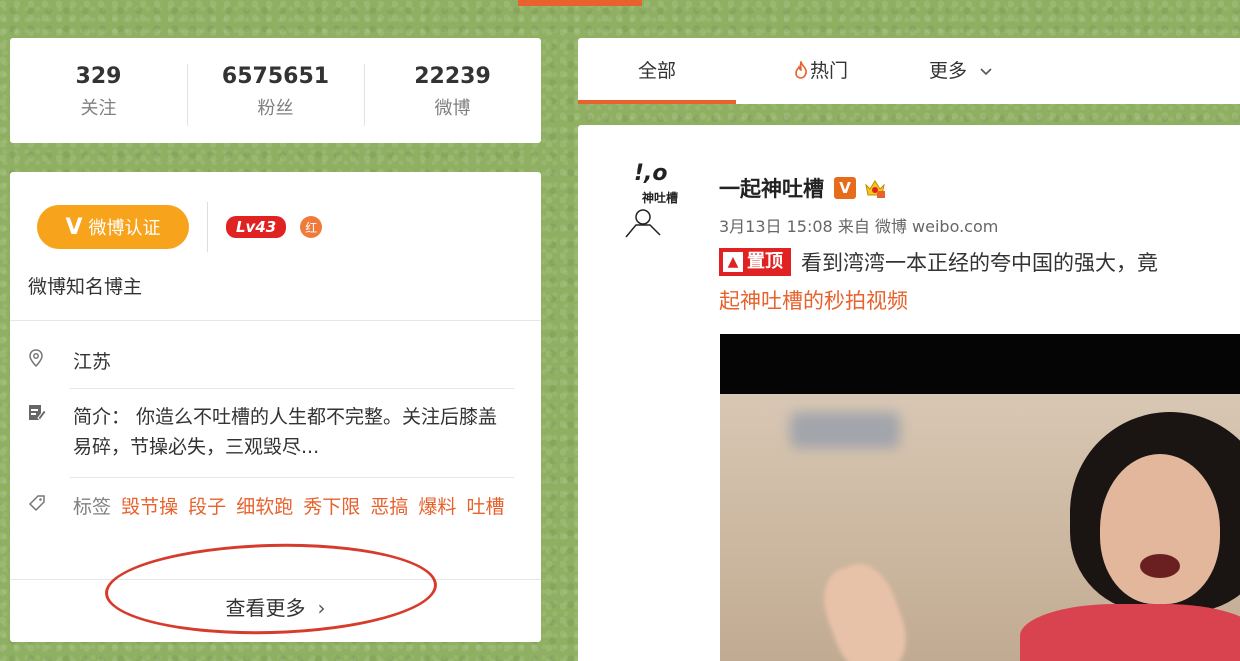  Describe the element at coordinates (771, 188) in the screenshot. I see `post-username: 一起神吐槽` at that location.